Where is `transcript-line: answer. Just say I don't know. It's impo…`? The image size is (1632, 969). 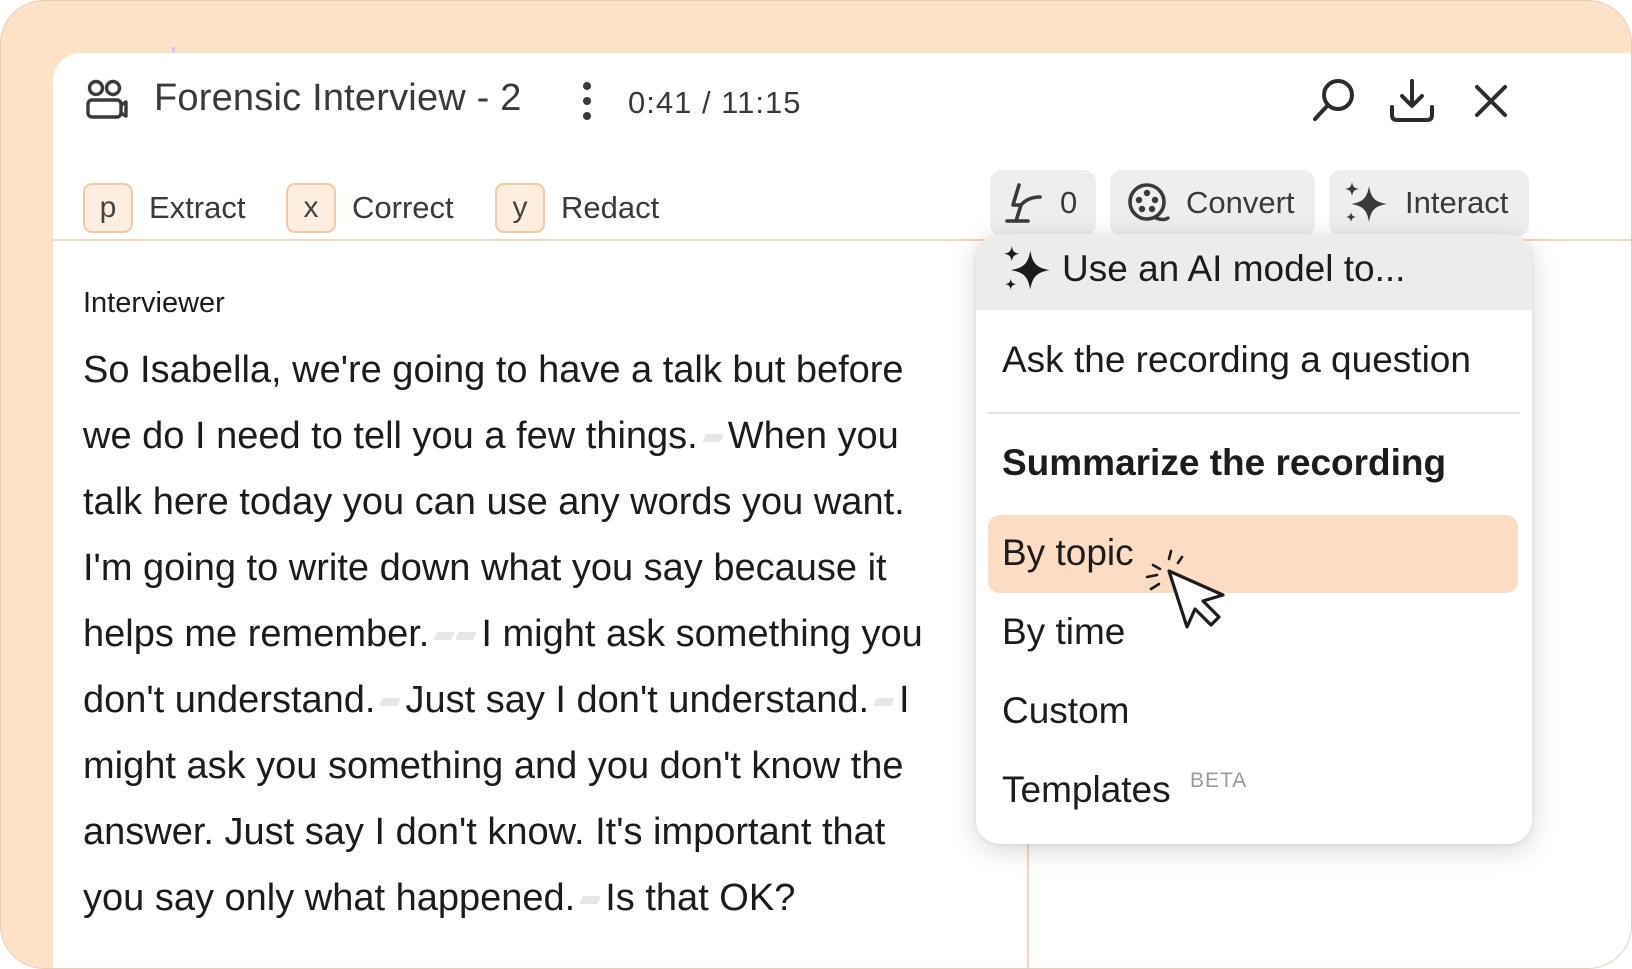
transcript-line: answer. Just say I don't know. It's impo… is located at coordinates (484, 832).